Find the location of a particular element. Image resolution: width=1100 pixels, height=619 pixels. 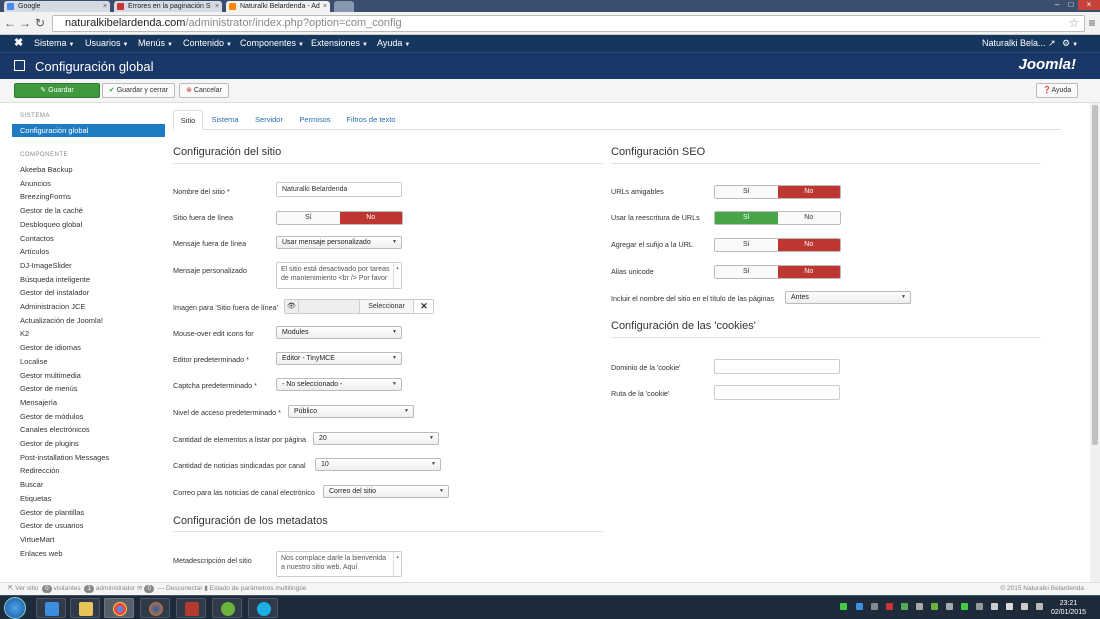

clock: 23:21 02/01/2015 is located at coordinates (1068, 608).